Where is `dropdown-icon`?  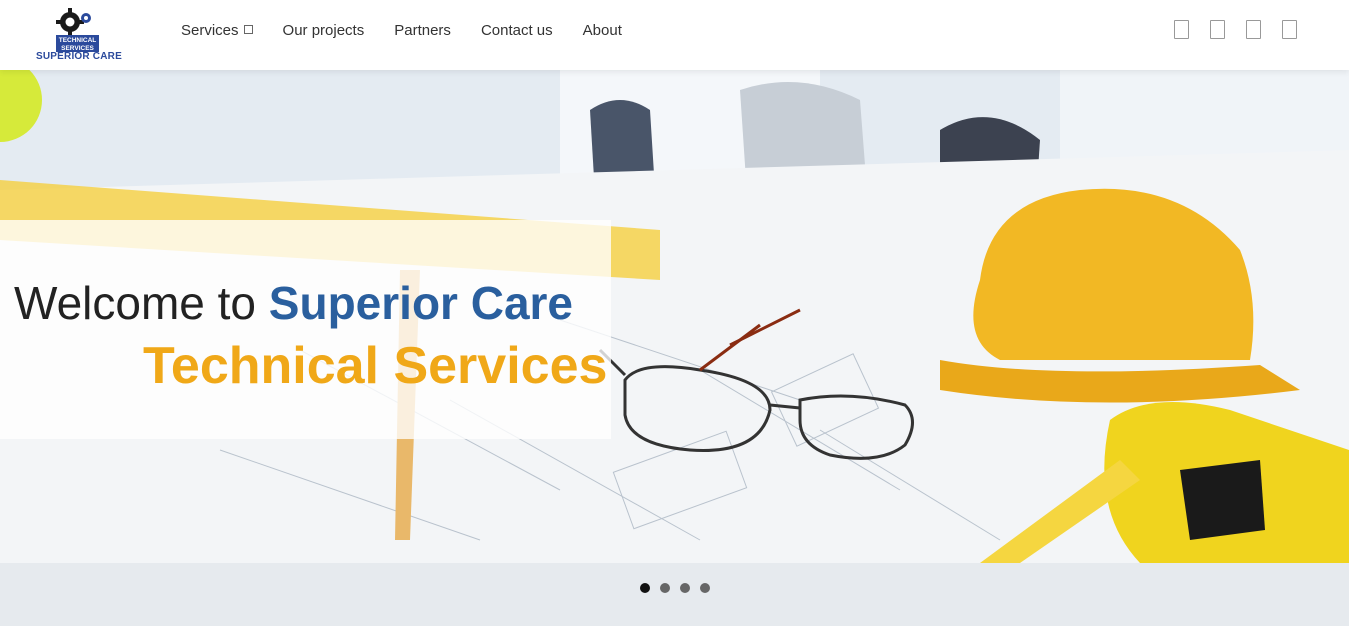 dropdown-icon is located at coordinates (248, 29).